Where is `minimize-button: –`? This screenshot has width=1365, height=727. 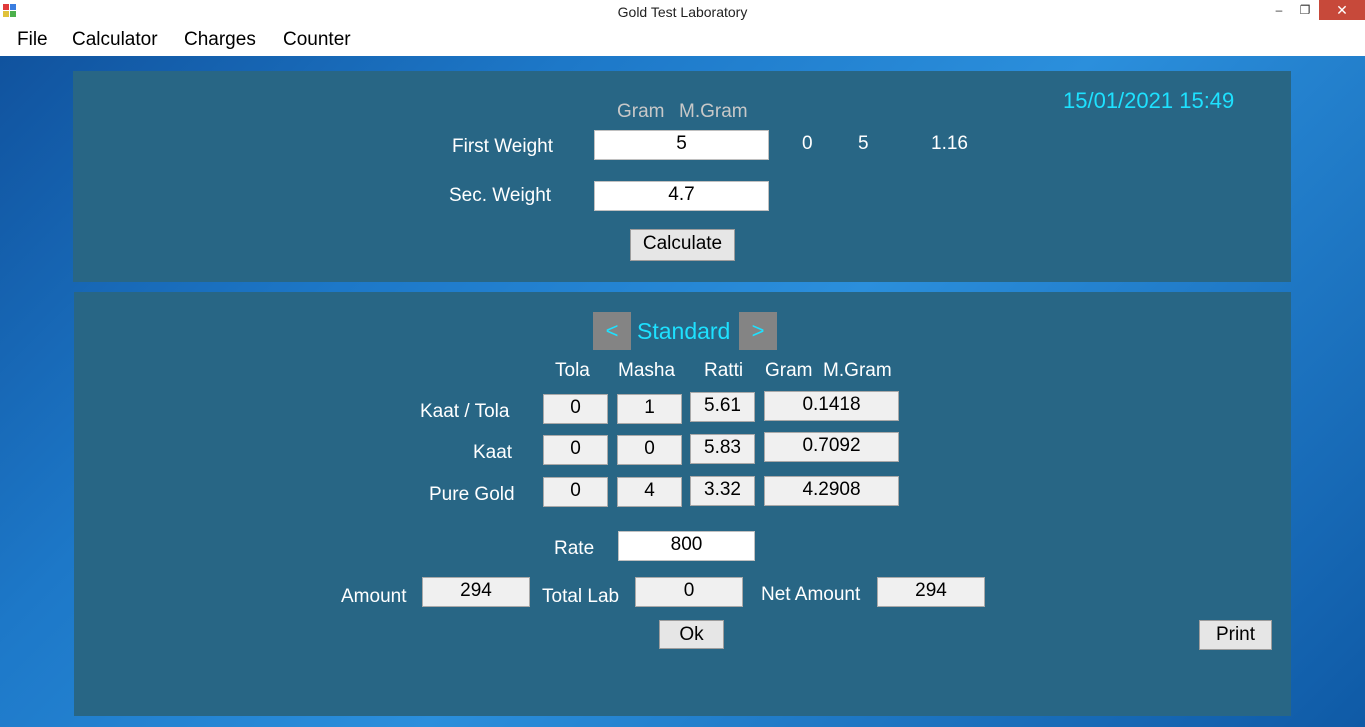
minimize-button: – is located at coordinates (1279, 10).